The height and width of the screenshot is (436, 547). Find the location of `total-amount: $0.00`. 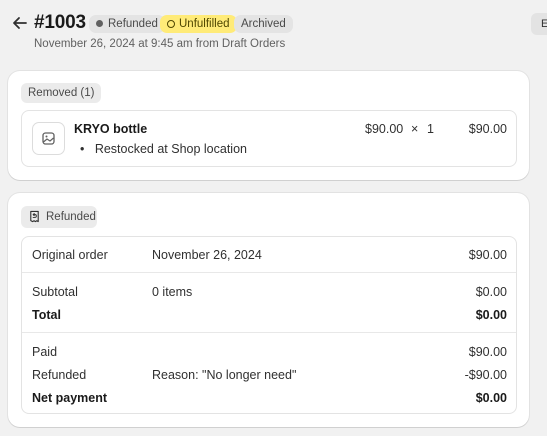

total-amount: $0.00 is located at coordinates (491, 315).